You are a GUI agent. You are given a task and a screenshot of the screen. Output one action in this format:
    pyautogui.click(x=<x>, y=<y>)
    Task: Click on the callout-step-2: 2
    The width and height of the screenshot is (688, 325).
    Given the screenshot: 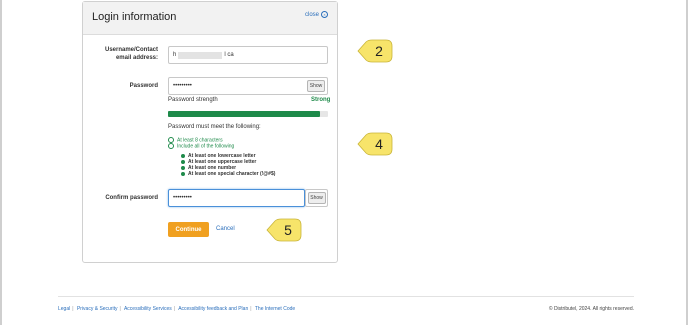 What is the action you would take?
    pyautogui.click(x=376, y=51)
    